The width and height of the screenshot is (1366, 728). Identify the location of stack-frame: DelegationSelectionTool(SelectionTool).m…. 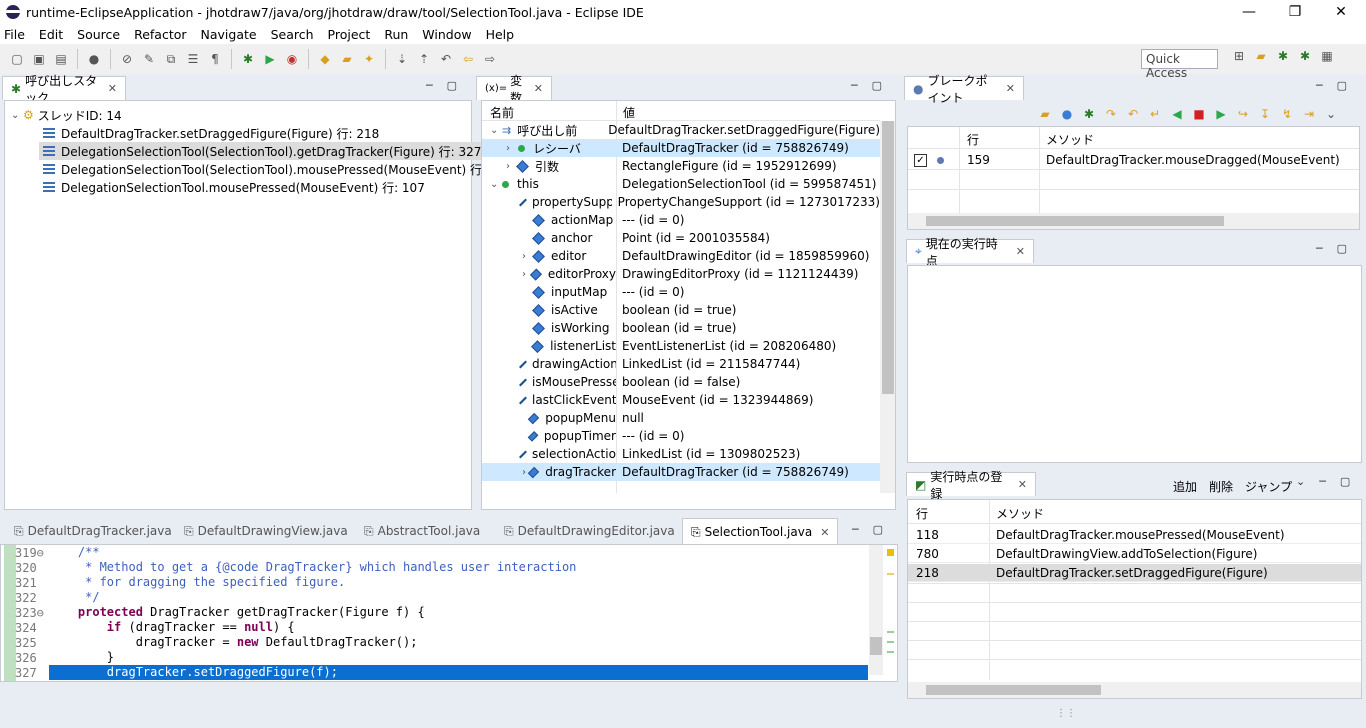
(278, 169).